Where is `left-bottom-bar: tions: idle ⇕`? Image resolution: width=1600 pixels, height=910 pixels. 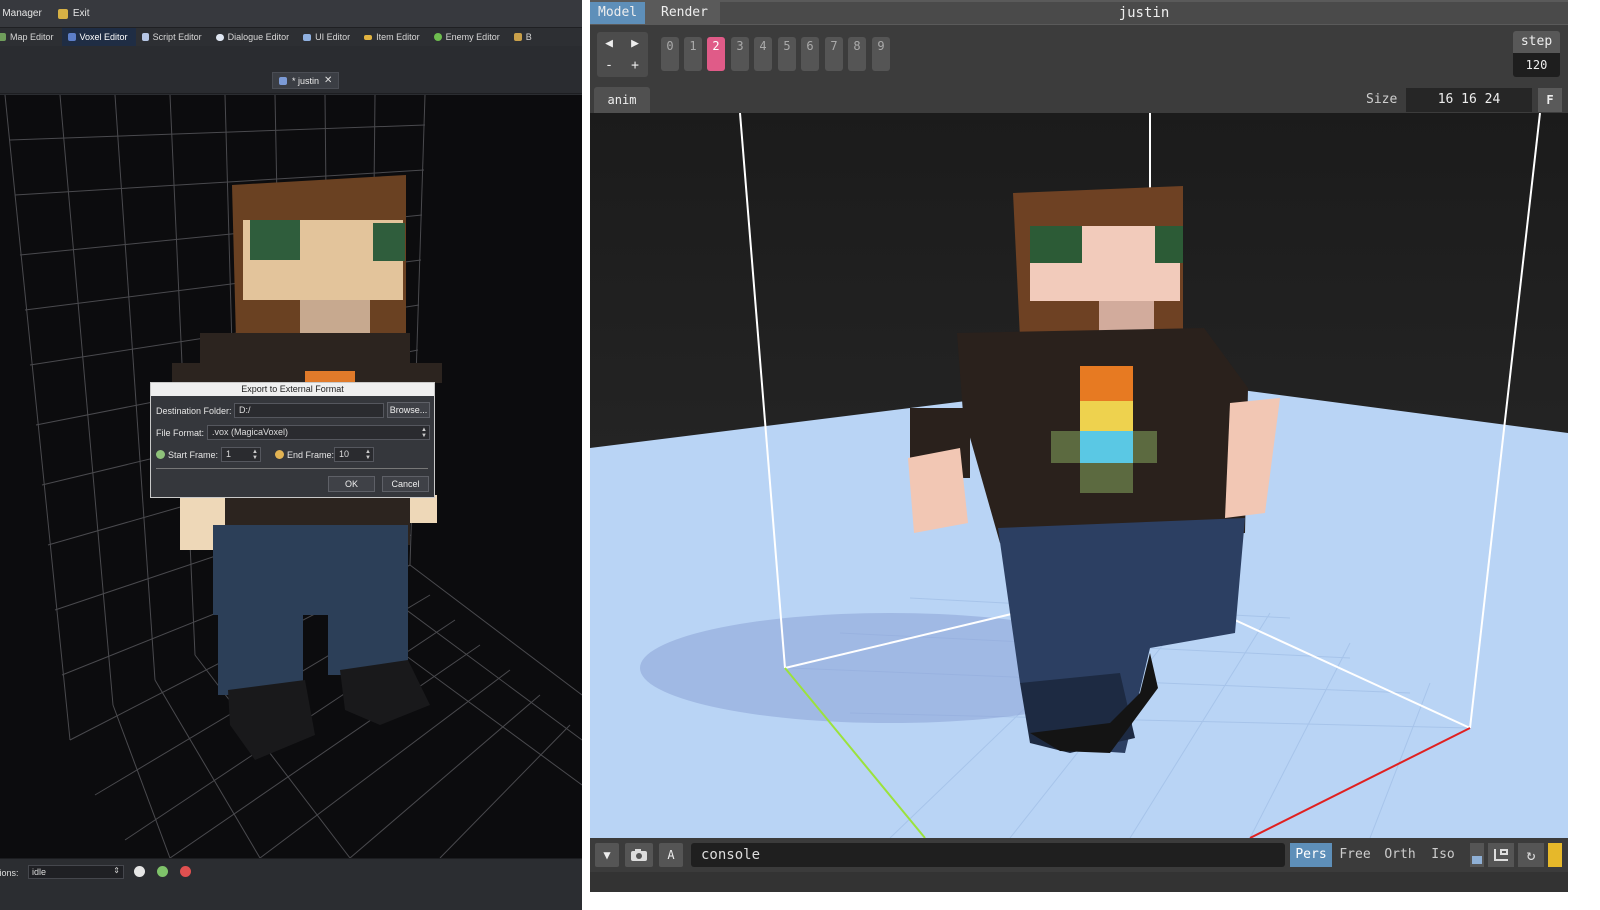 left-bottom-bar: tions: idle ⇕ is located at coordinates (291, 884).